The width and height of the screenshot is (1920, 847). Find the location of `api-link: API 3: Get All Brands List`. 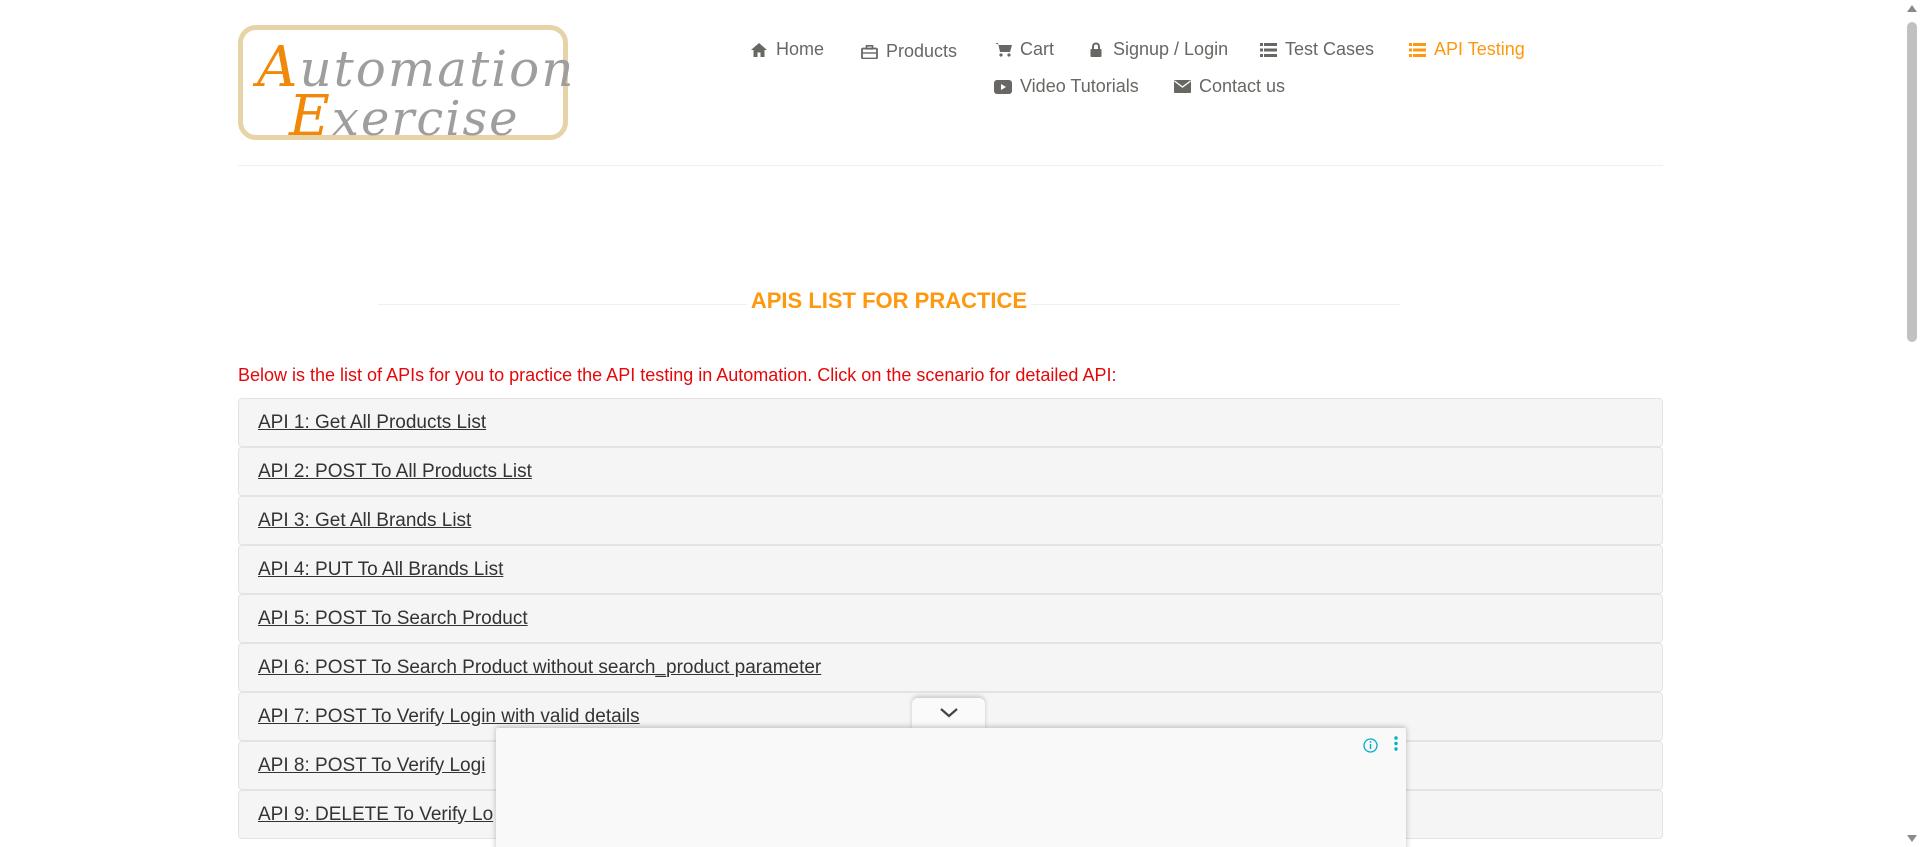

api-link: API 3: Get All Brands List is located at coordinates (364, 521).